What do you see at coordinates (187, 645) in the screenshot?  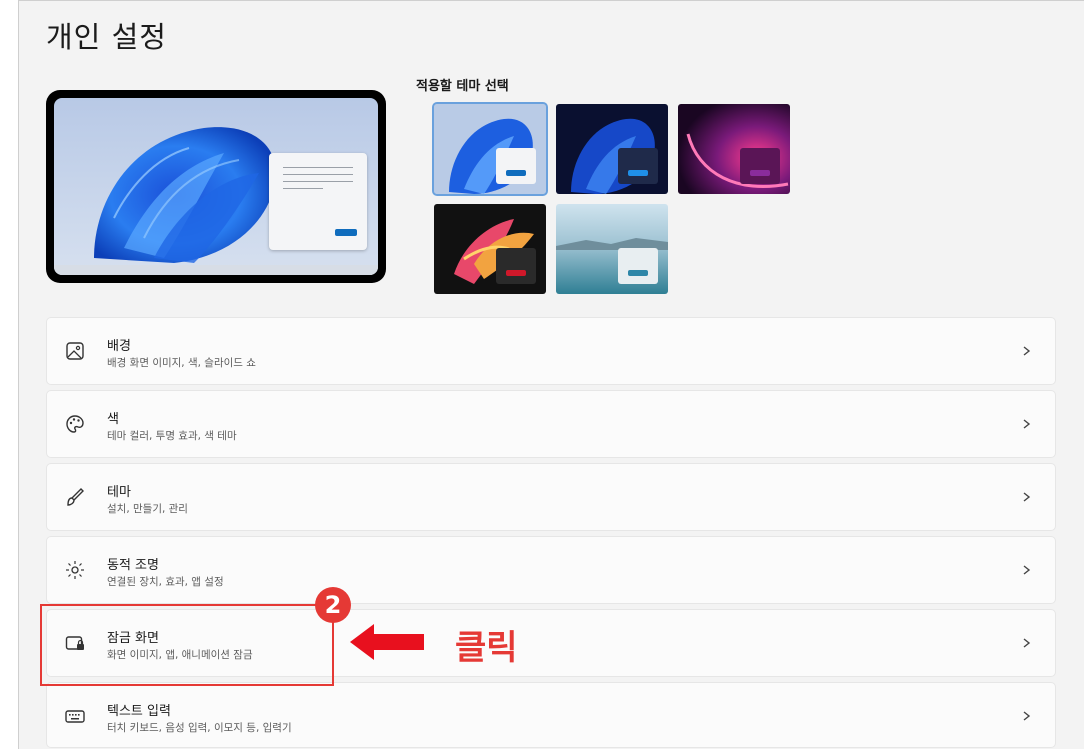 I see `highlight-box` at bounding box center [187, 645].